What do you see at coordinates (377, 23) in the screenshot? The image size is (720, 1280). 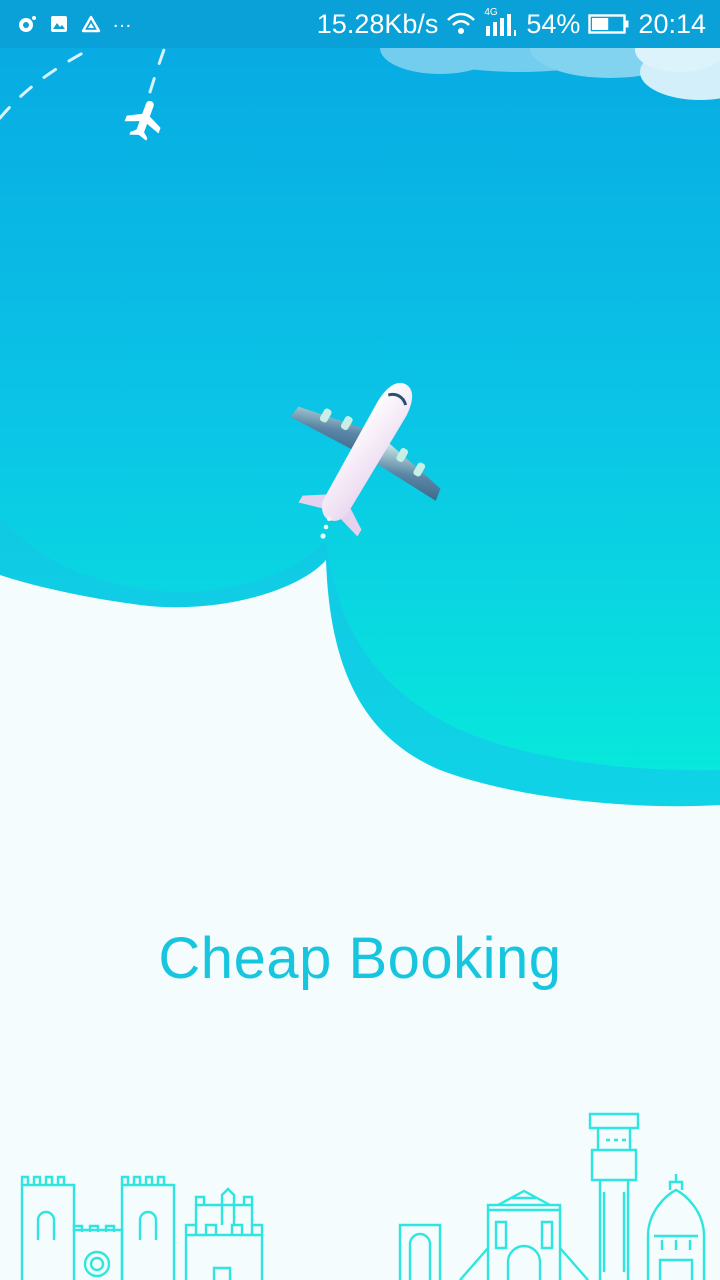 I see `network-speed: 15.28Kb/s` at bounding box center [377, 23].